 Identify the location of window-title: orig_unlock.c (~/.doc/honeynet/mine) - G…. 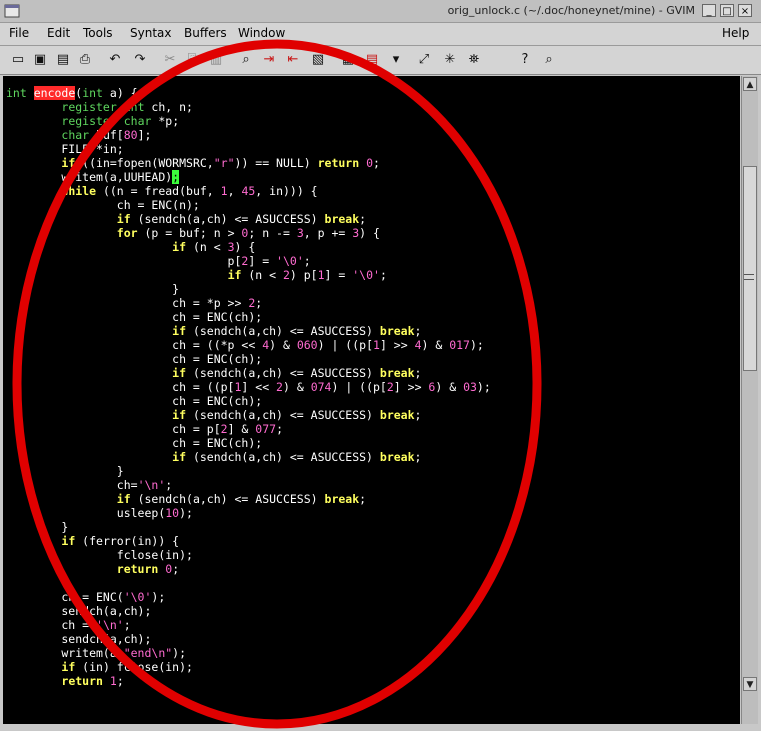
(571, 10).